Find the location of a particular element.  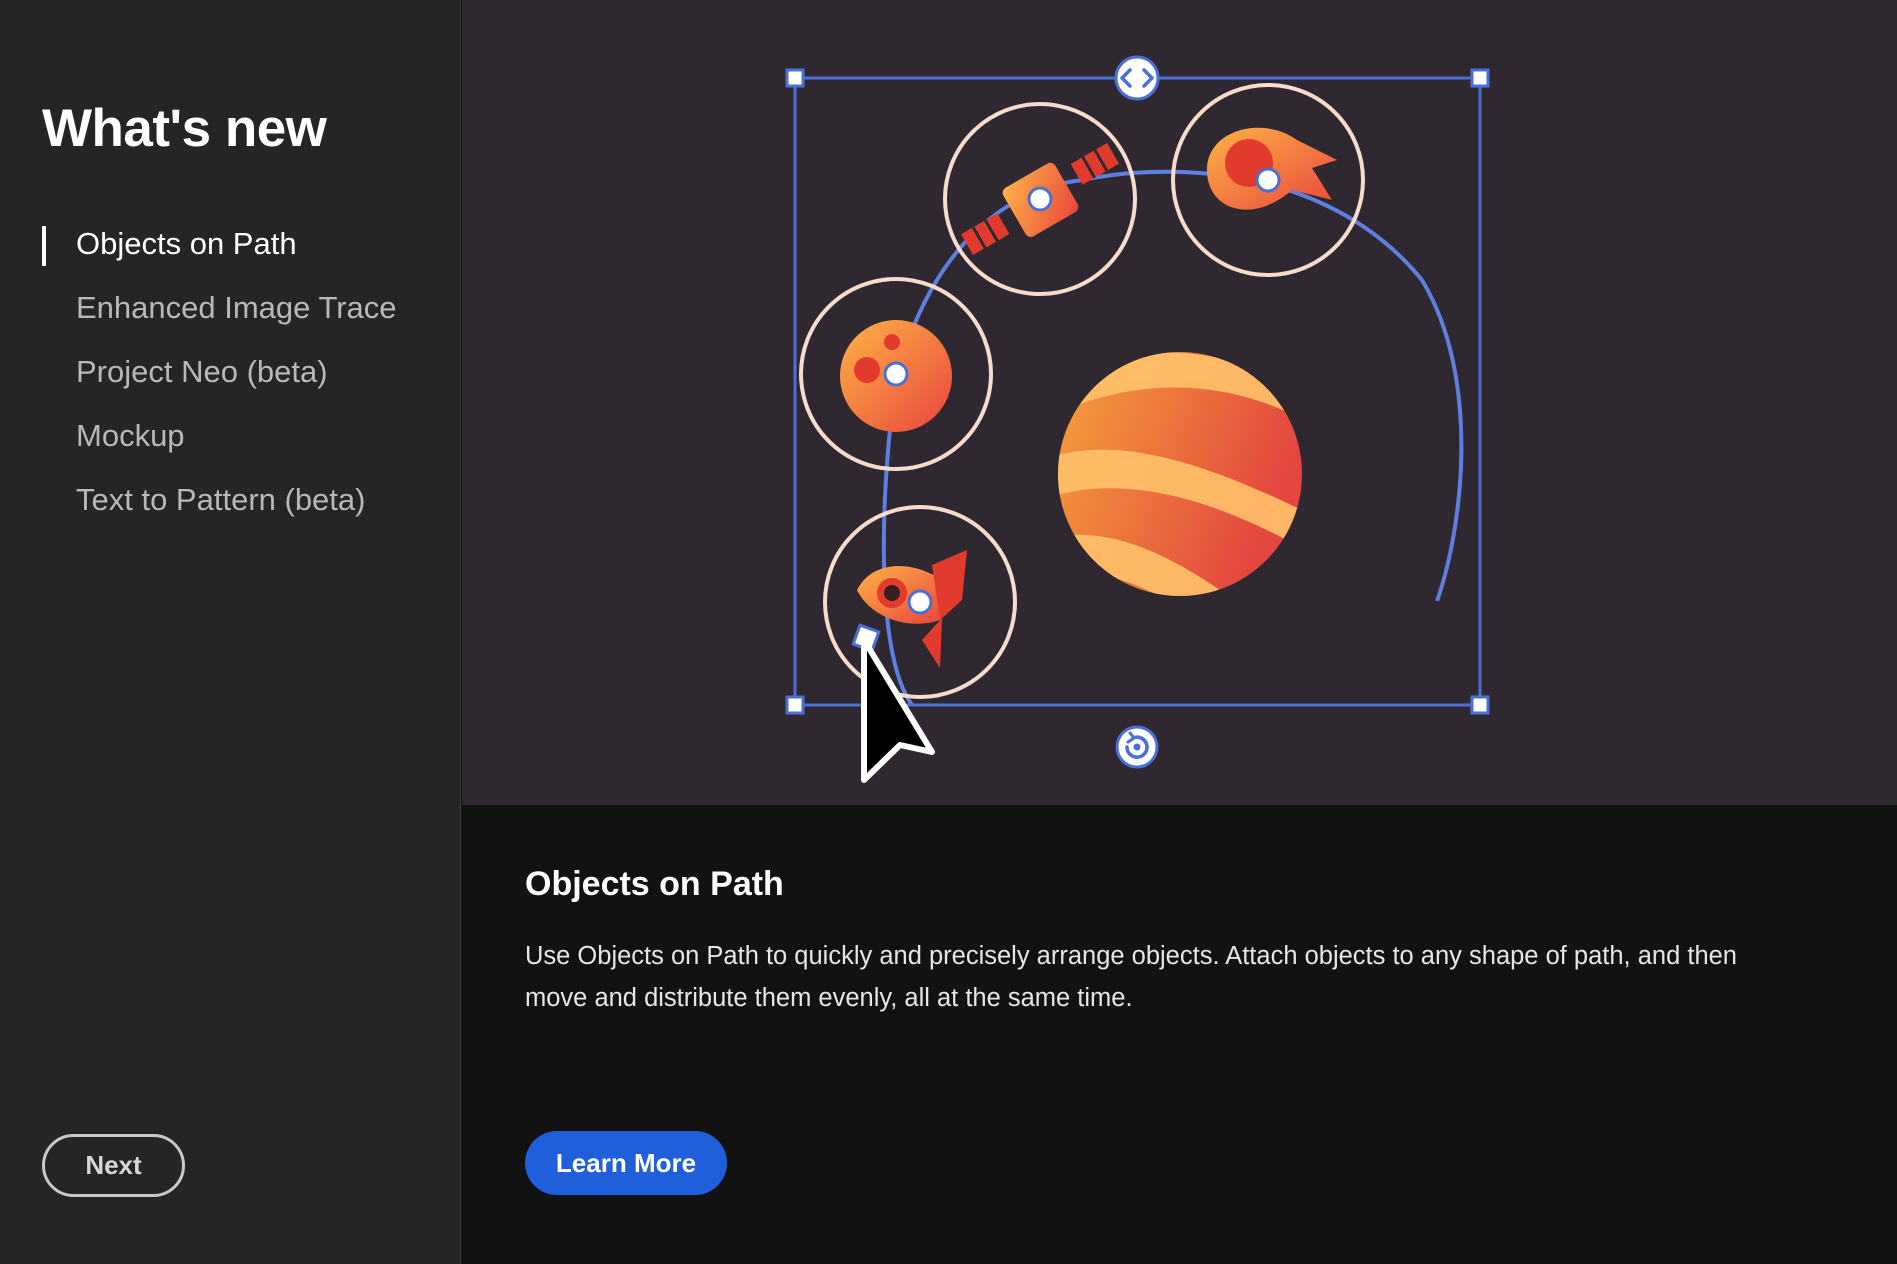

feature-title: Objects on Path is located at coordinates (654, 884).